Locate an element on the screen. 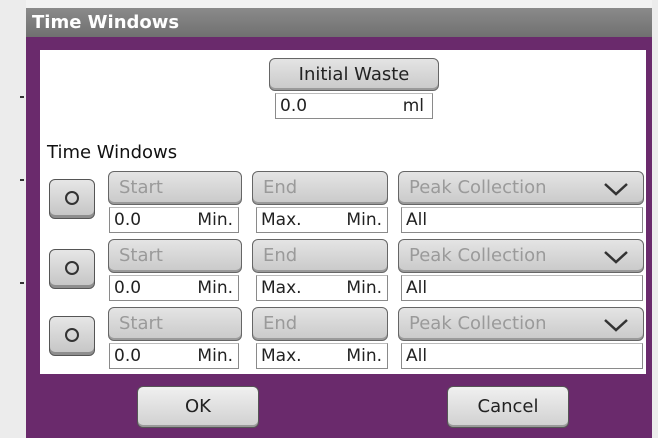 This screenshot has height=438, width=658. dialog-title: Time Windows is located at coordinates (339, 22).